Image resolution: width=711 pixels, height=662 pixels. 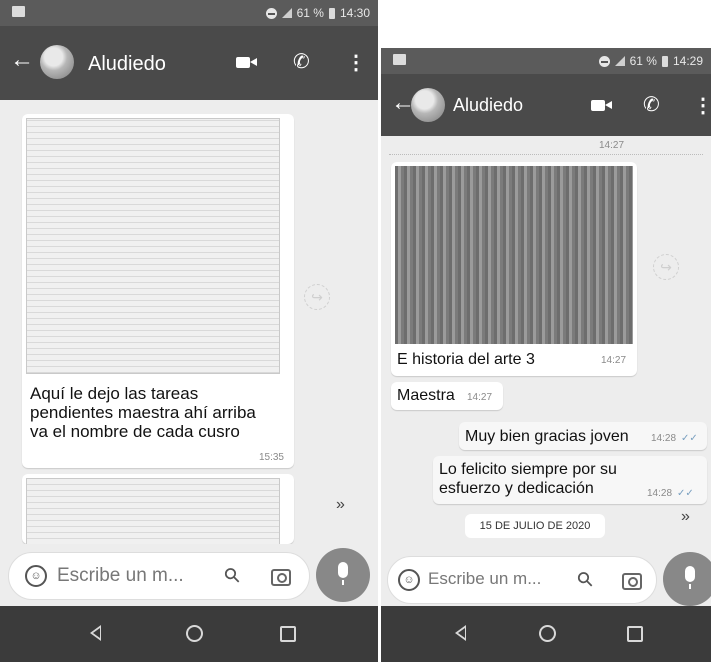 What do you see at coordinates (546, 155) in the screenshot?
I see `message-edge` at bounding box center [546, 155].